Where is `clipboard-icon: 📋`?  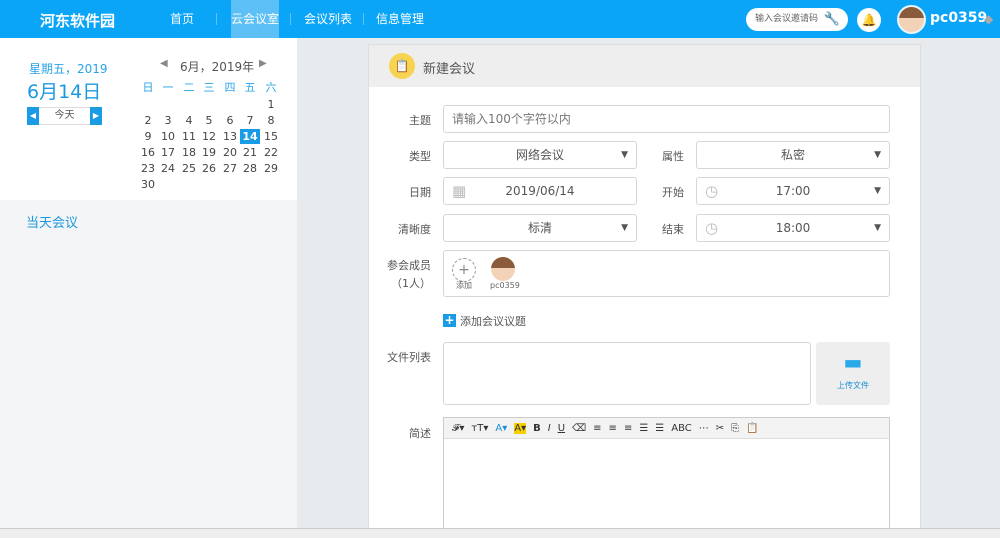
clipboard-icon: 📋 is located at coordinates (402, 66).